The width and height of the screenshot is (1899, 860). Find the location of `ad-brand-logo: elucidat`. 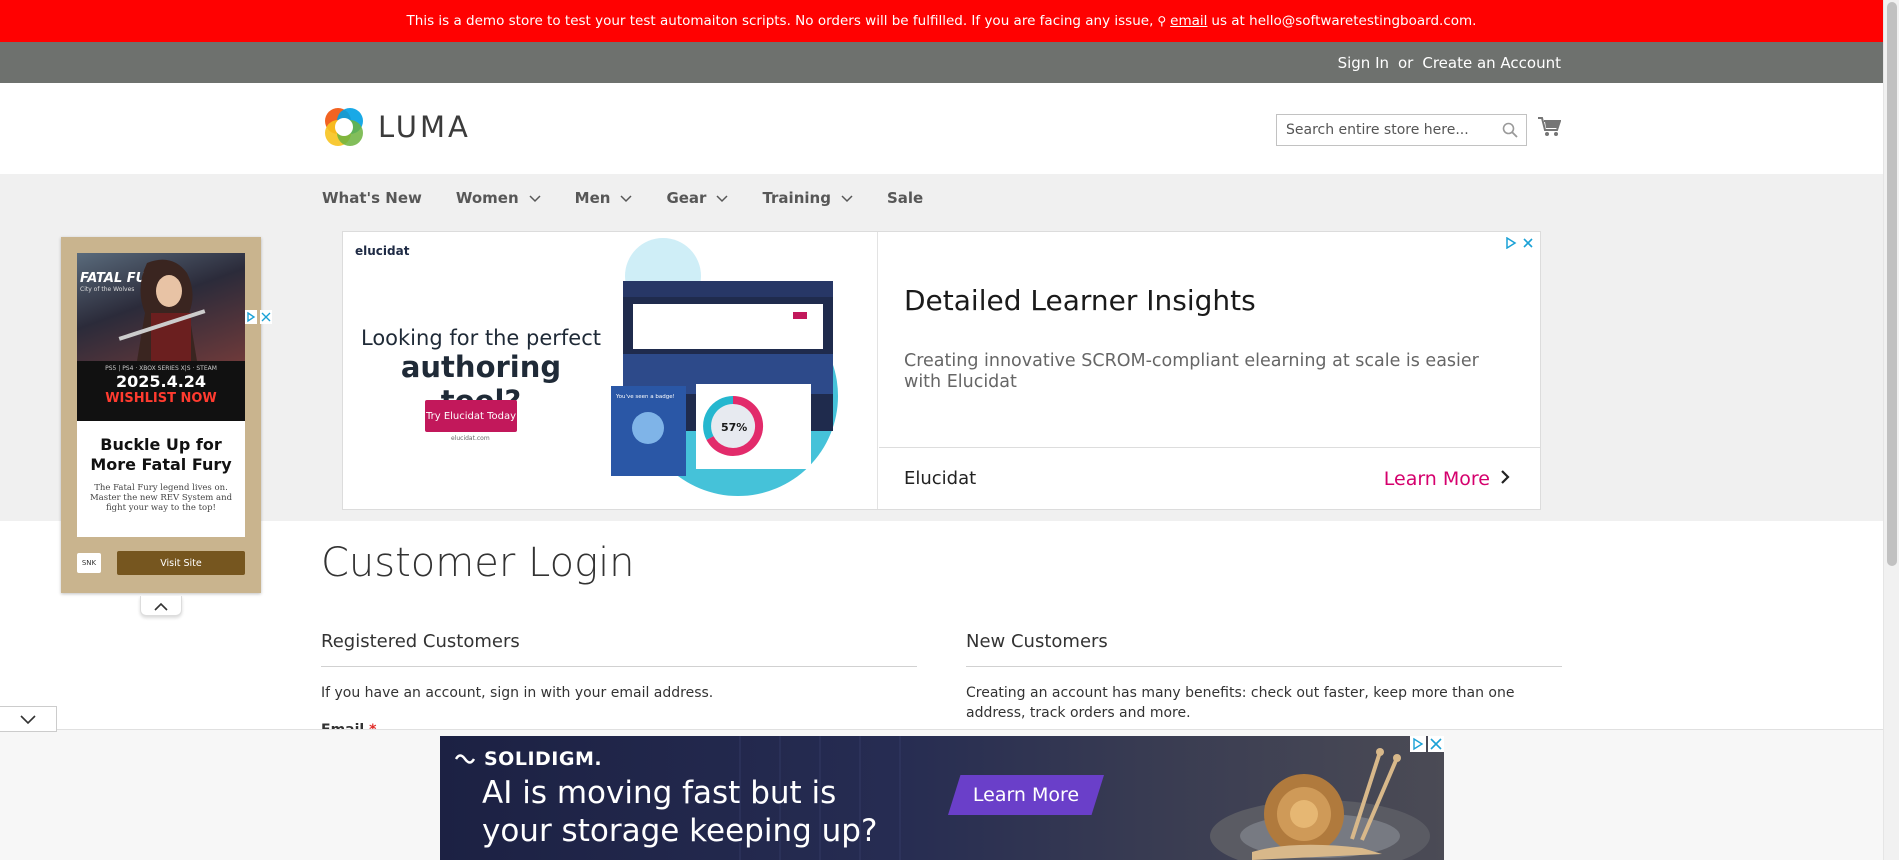

ad-brand-logo: elucidat is located at coordinates (382, 251).